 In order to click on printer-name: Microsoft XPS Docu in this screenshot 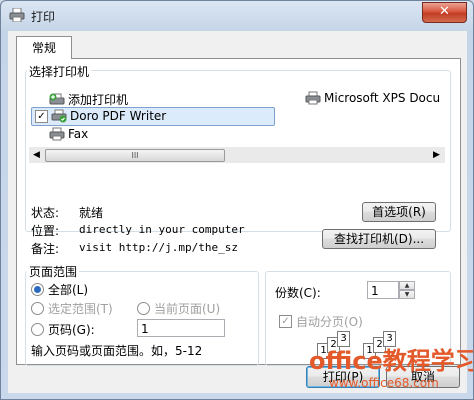, I will do `click(382, 98)`.